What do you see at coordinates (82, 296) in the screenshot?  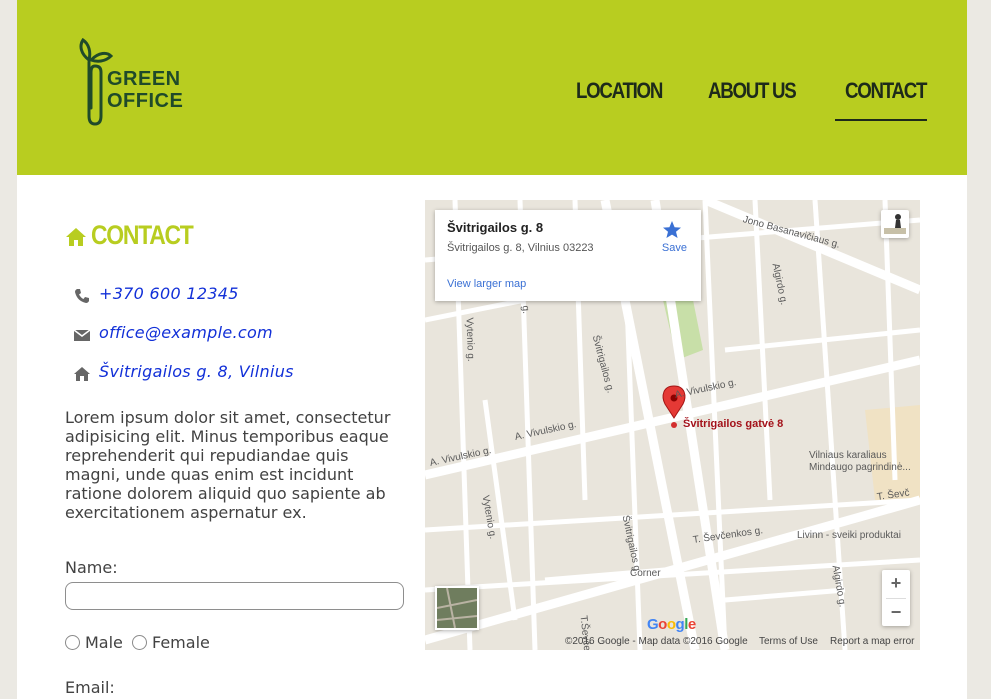 I see `phone-icon` at bounding box center [82, 296].